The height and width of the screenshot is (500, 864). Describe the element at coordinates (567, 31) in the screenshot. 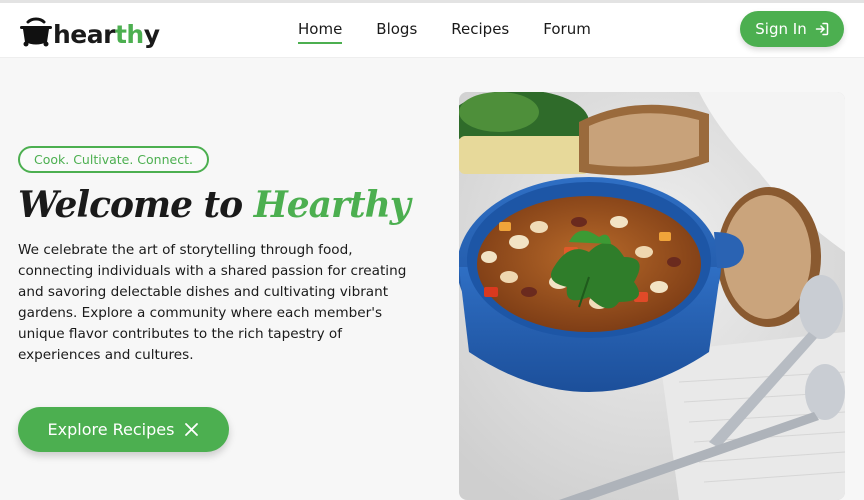

I see `nav-item-forum: Forum` at that location.